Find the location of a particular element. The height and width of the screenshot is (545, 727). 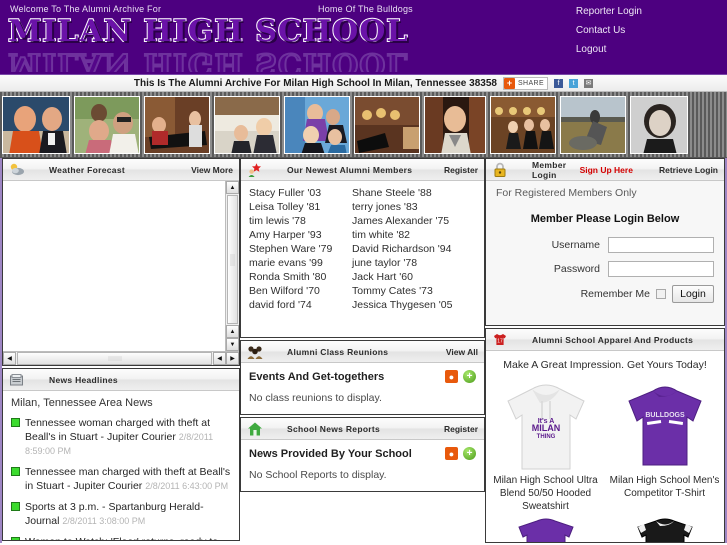

alumni-member: tim lewis '78 is located at coordinates (300, 221).